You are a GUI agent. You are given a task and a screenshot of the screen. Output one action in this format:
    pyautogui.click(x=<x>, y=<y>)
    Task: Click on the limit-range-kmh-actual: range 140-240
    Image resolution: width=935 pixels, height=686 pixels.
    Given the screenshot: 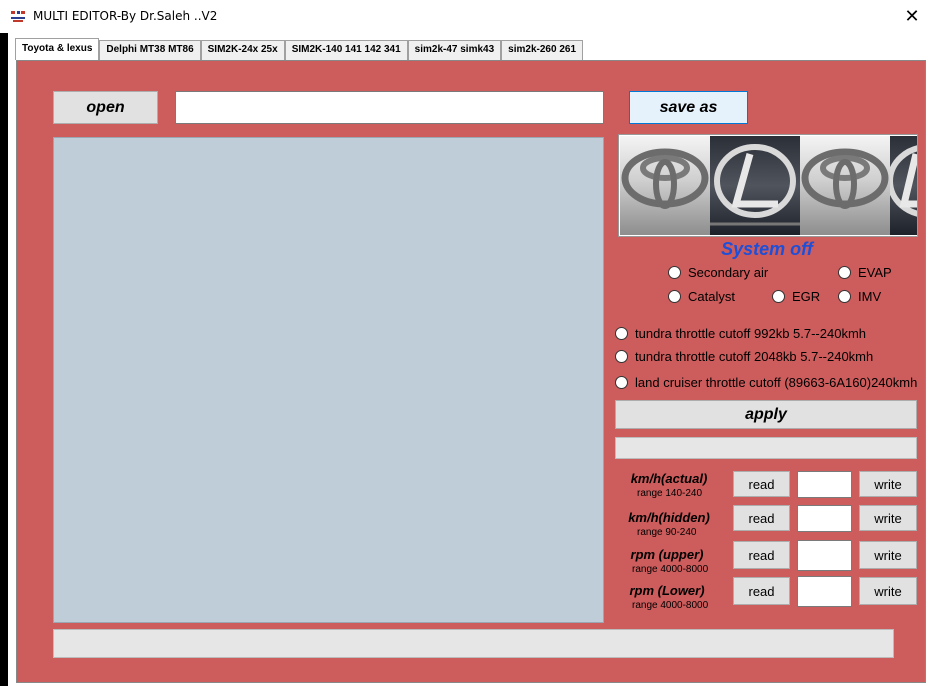 What is the action you would take?
    pyautogui.click(x=670, y=493)
    